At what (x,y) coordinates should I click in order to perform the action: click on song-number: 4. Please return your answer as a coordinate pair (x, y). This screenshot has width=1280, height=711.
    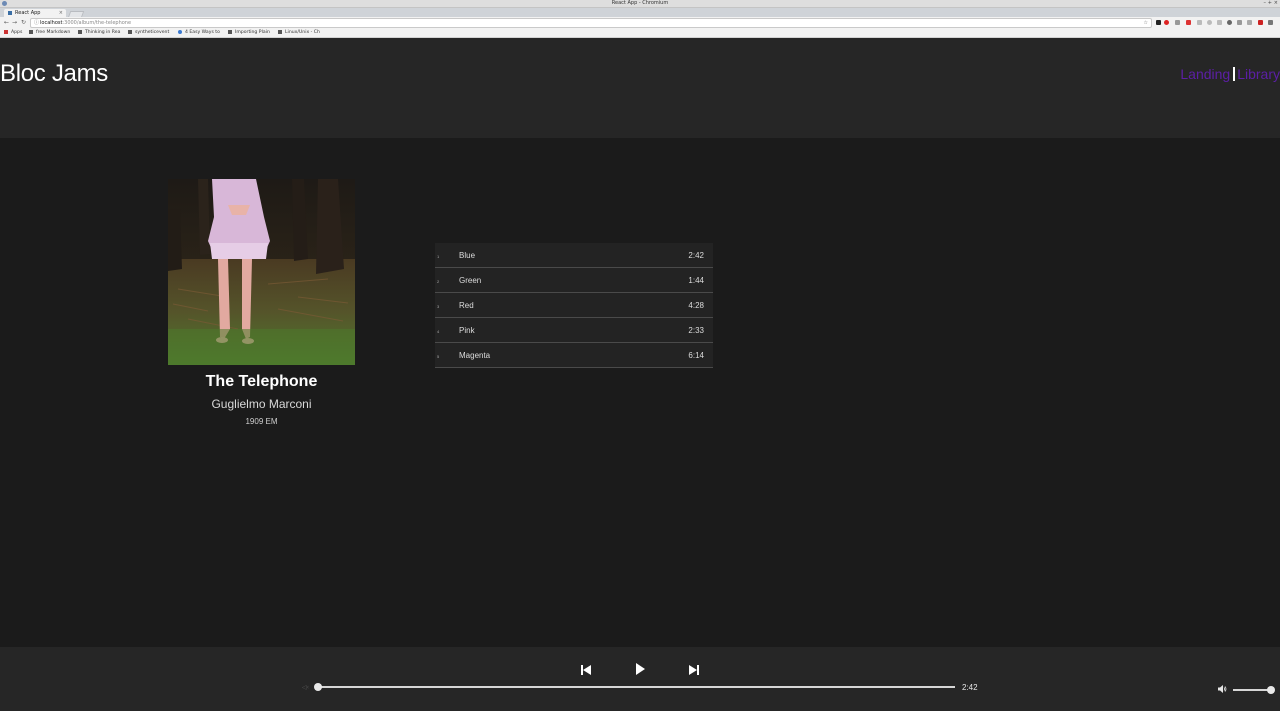
    Looking at the image, I should click on (438, 331).